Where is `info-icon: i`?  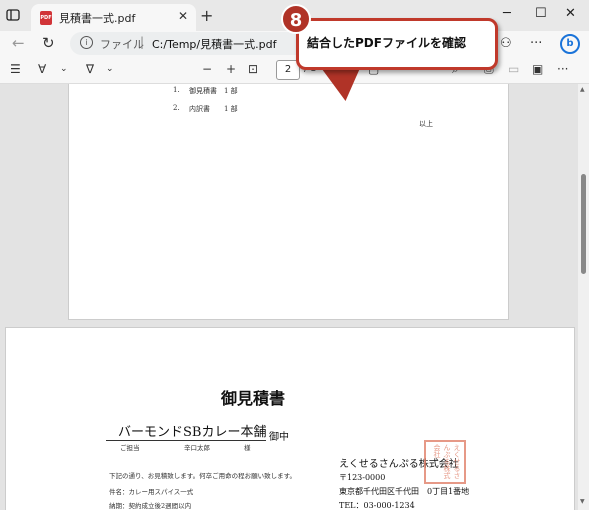 info-icon: i is located at coordinates (86, 42).